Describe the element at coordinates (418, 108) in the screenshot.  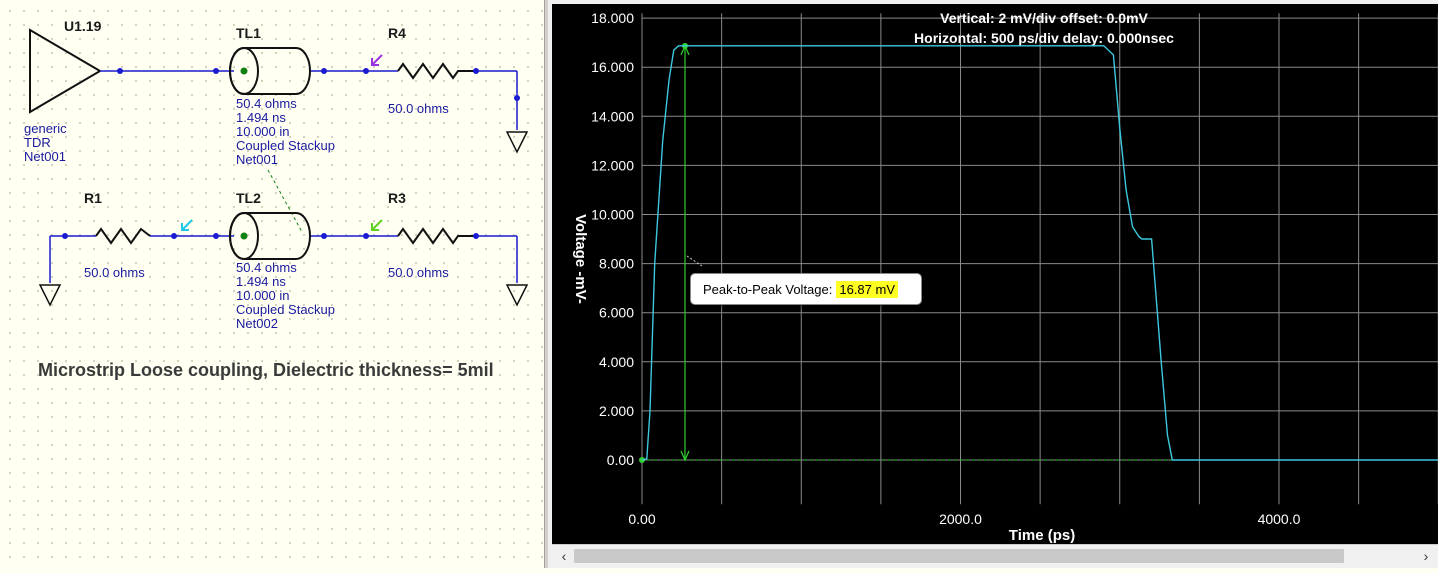
I see `r4-value: 50.0 ohms` at that location.